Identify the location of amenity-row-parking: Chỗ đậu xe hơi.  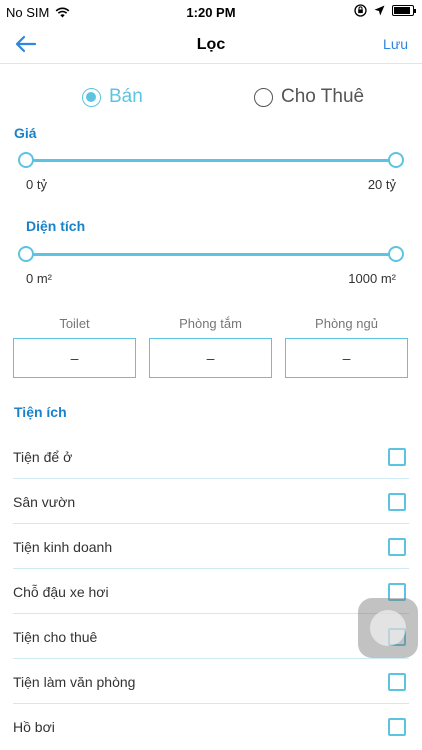
(211, 591).